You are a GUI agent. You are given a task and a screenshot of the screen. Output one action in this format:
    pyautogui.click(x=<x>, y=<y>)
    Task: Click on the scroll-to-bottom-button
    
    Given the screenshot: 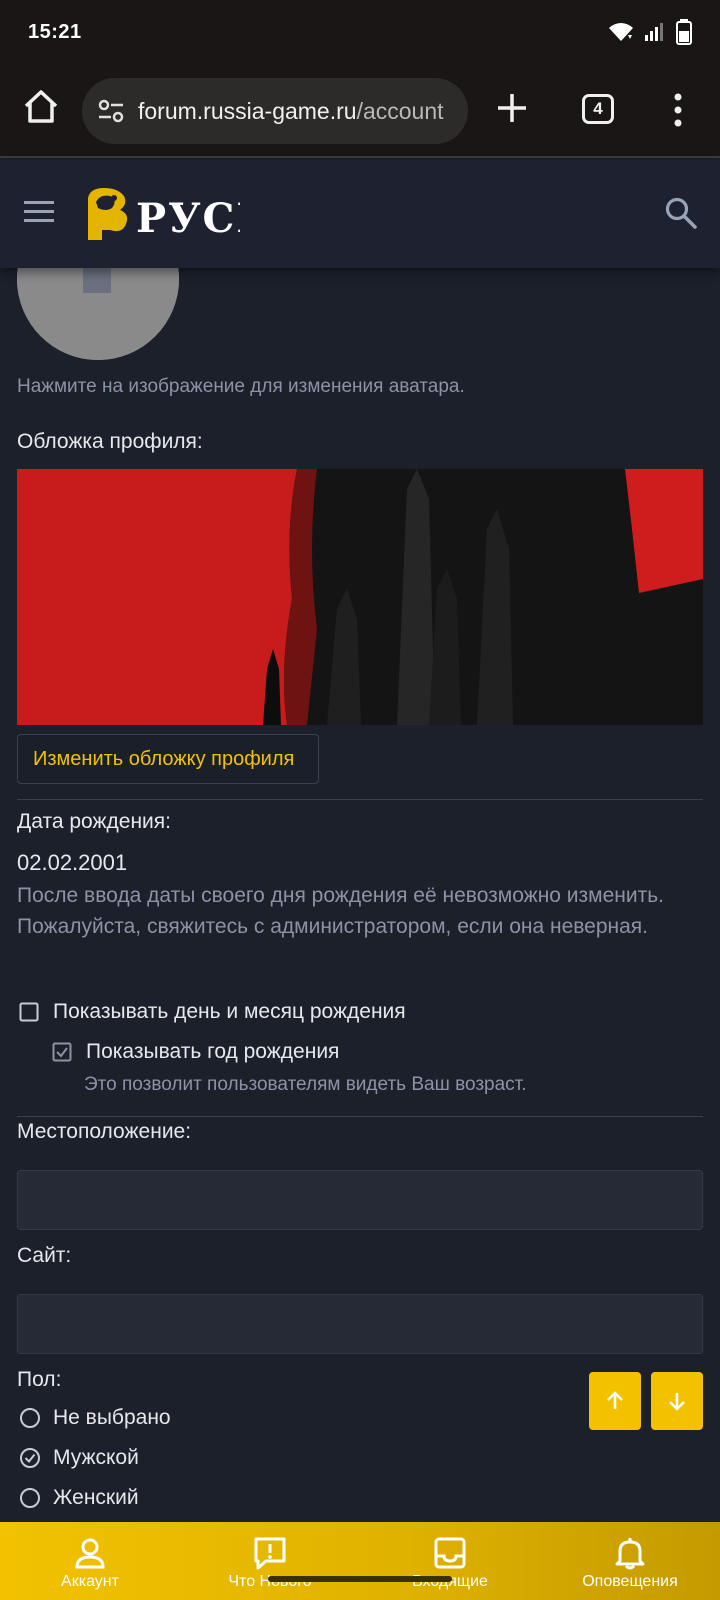 What is the action you would take?
    pyautogui.click(x=677, y=1401)
    